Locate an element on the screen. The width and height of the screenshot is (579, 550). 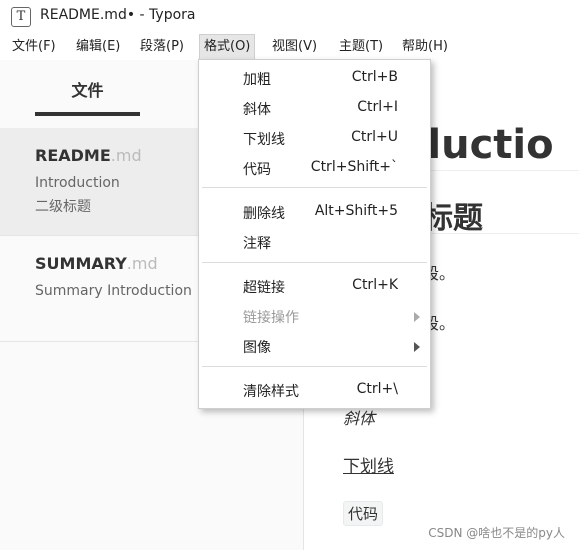
menu-view: 视图(V) is located at coordinates (294, 47).